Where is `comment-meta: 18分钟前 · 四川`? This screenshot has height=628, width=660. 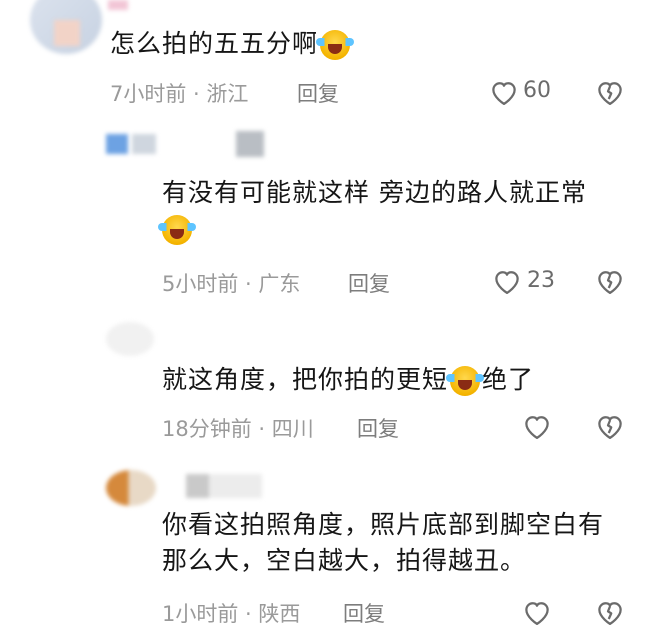 comment-meta: 18分钟前 · 四川 is located at coordinates (238, 429).